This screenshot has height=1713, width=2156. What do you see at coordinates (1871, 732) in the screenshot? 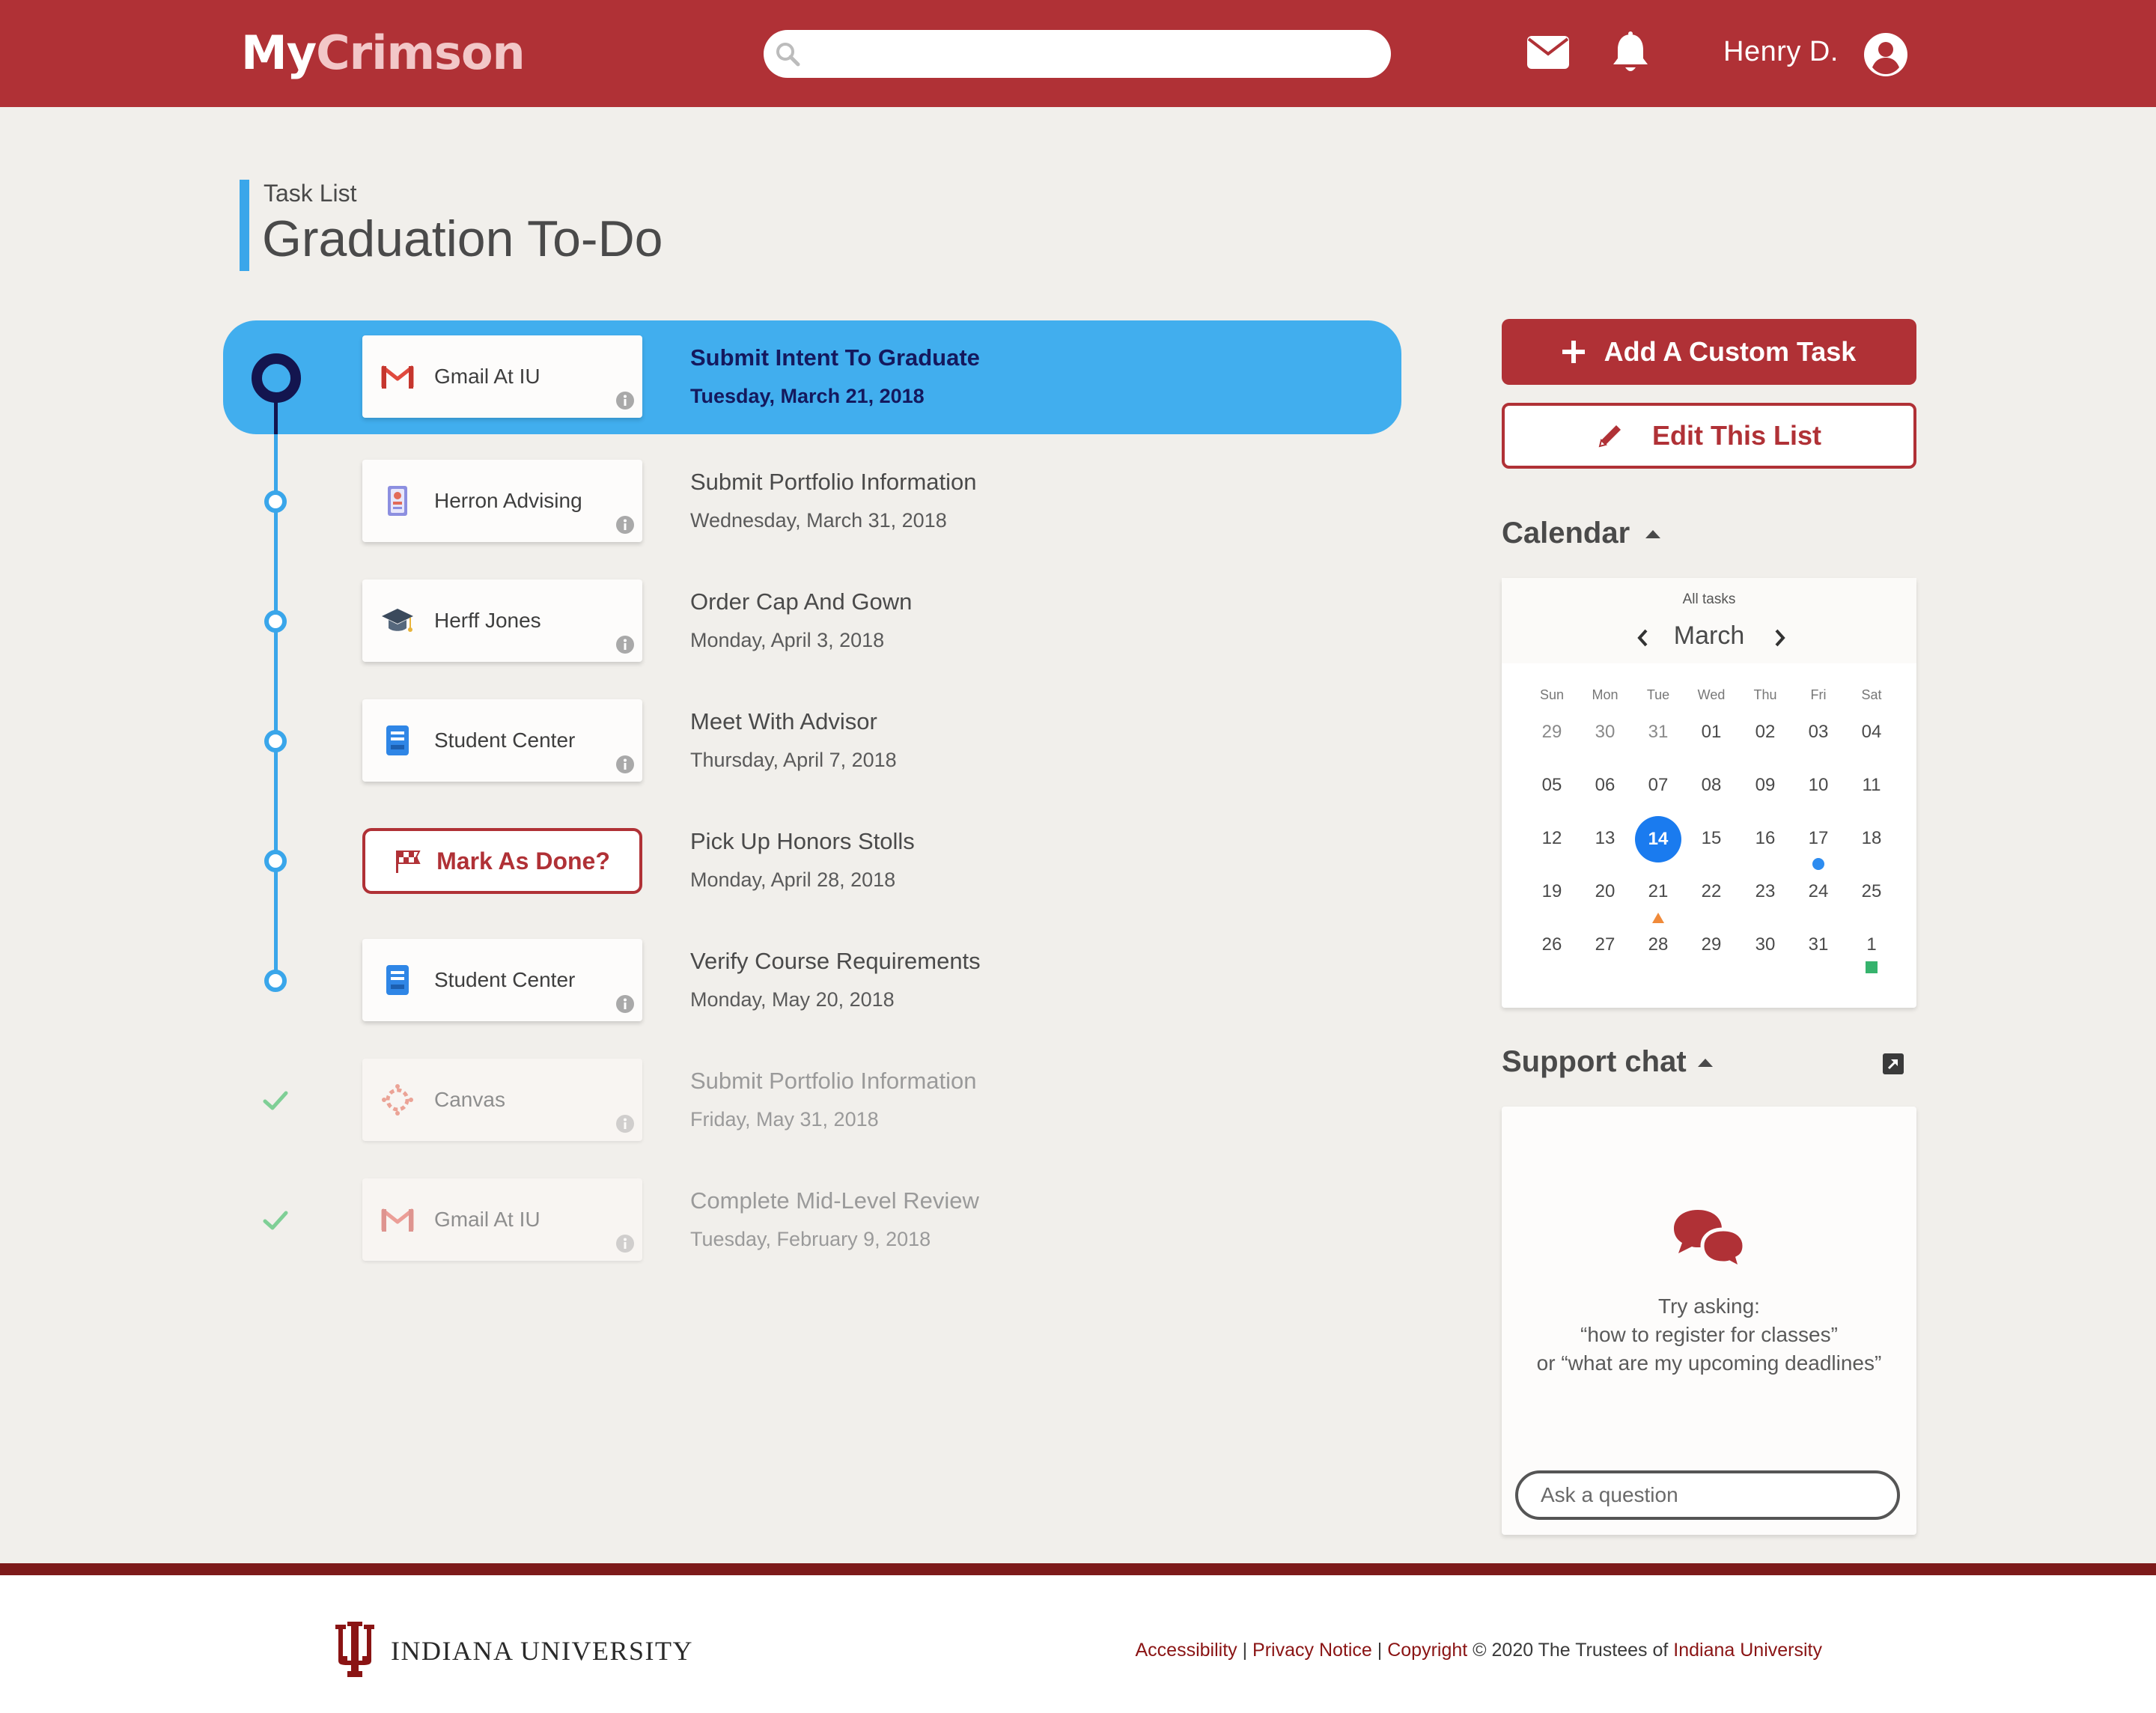
I see `calendar-day: 04` at bounding box center [1871, 732].